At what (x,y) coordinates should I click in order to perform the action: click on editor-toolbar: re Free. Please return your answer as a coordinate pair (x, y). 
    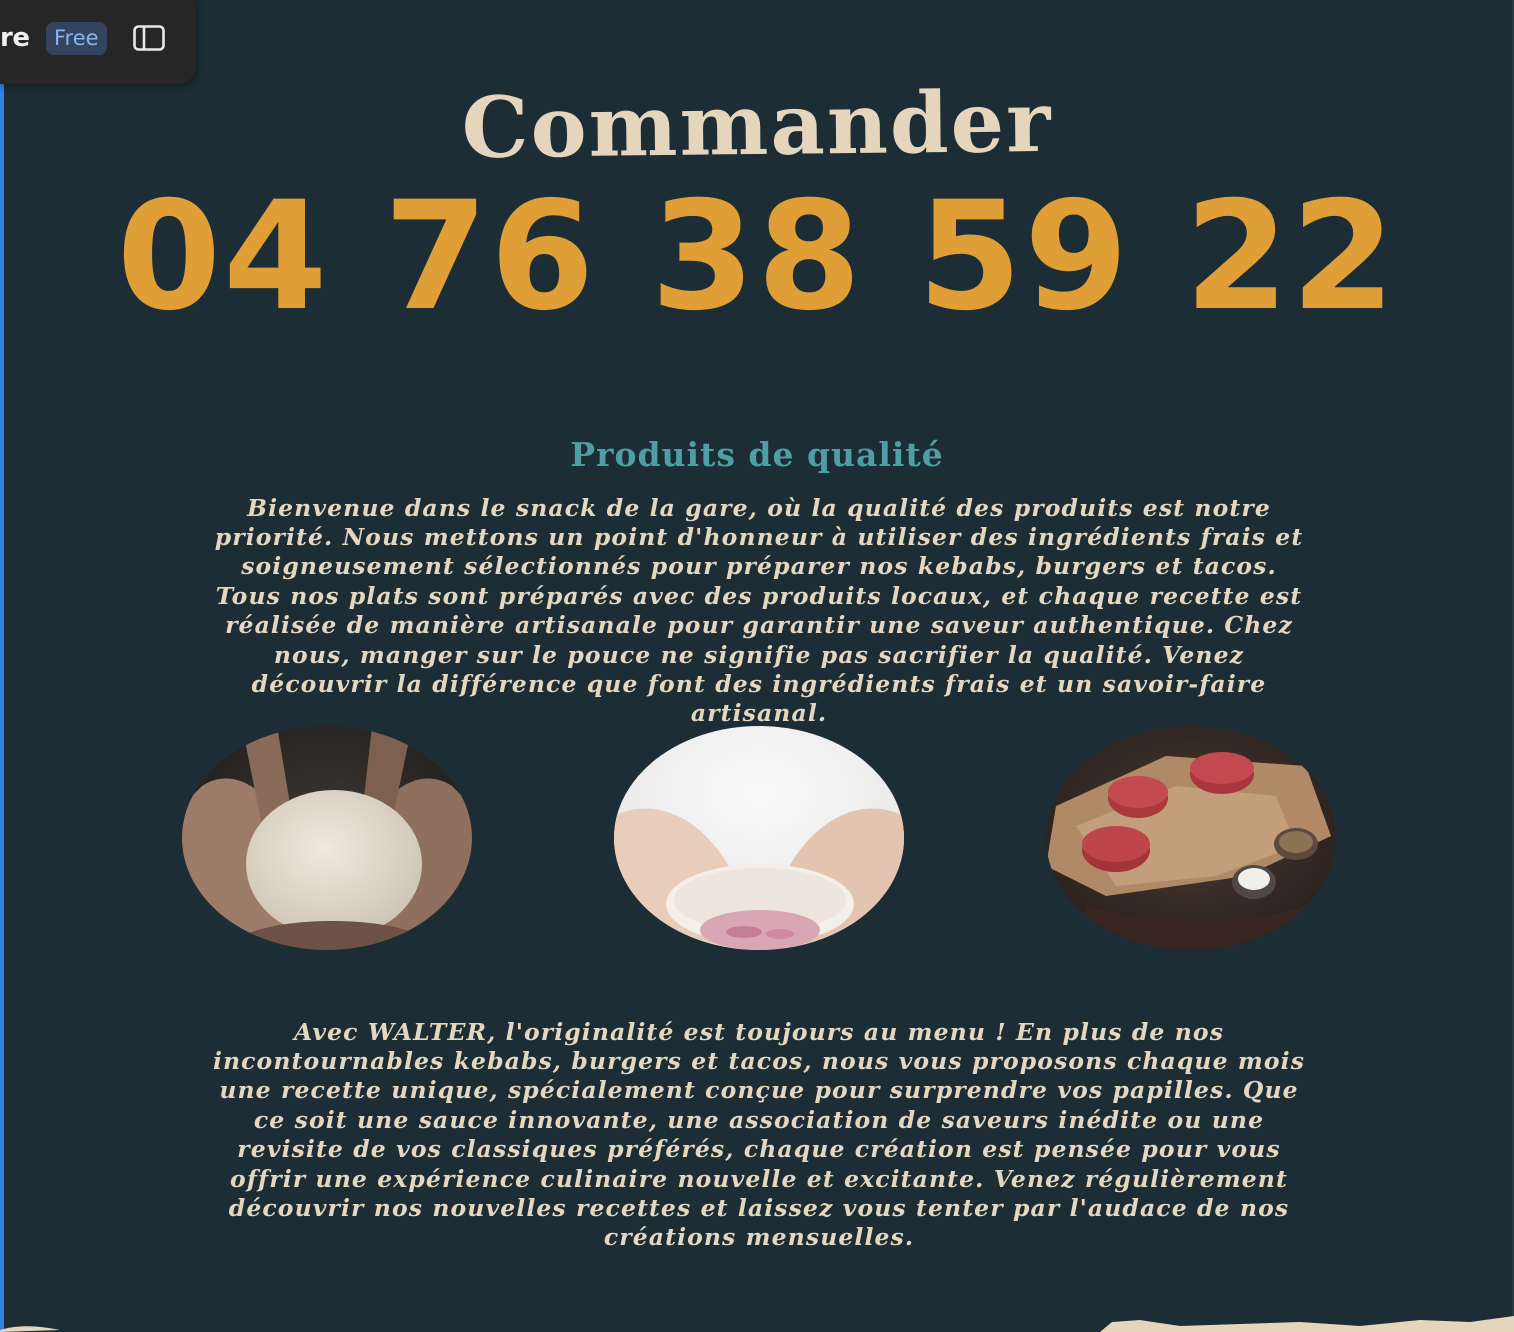
    Looking at the image, I should click on (98, 42).